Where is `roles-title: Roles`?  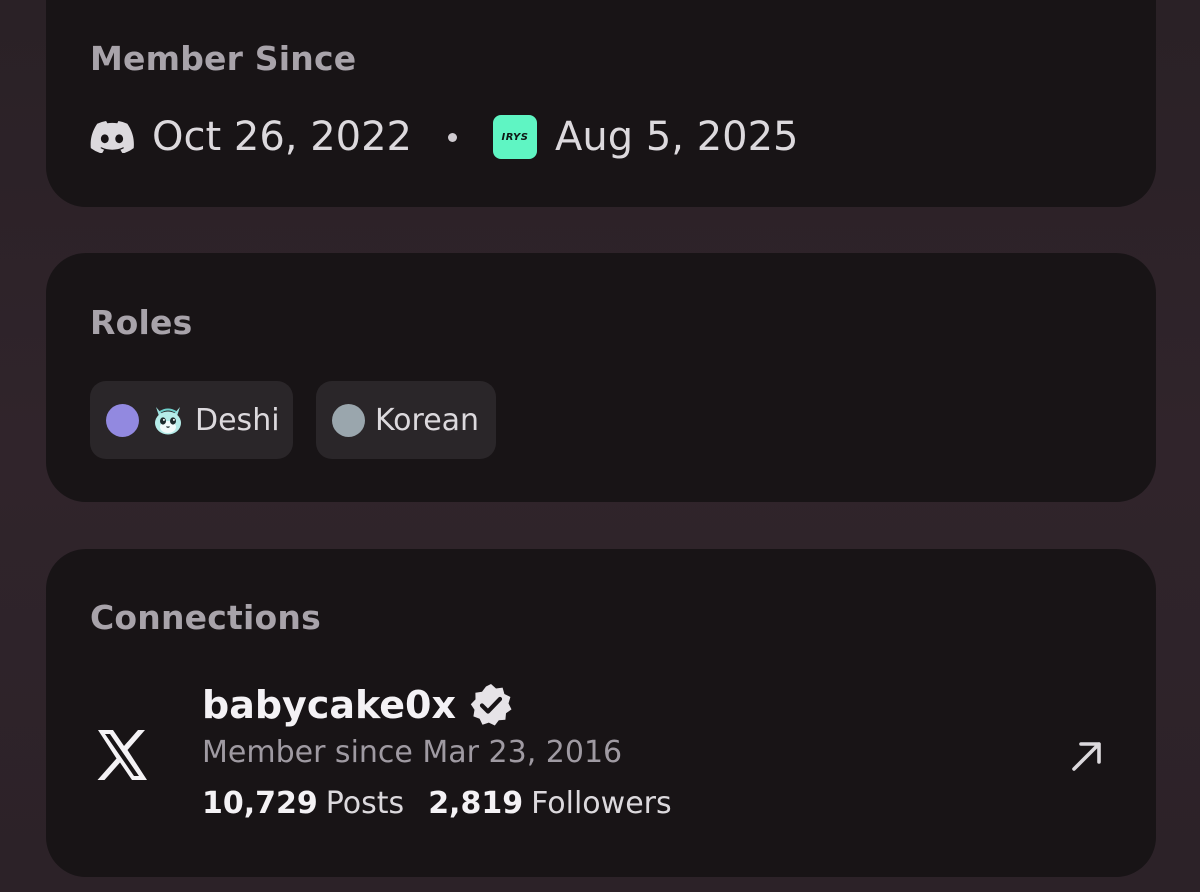 roles-title: Roles is located at coordinates (141, 322).